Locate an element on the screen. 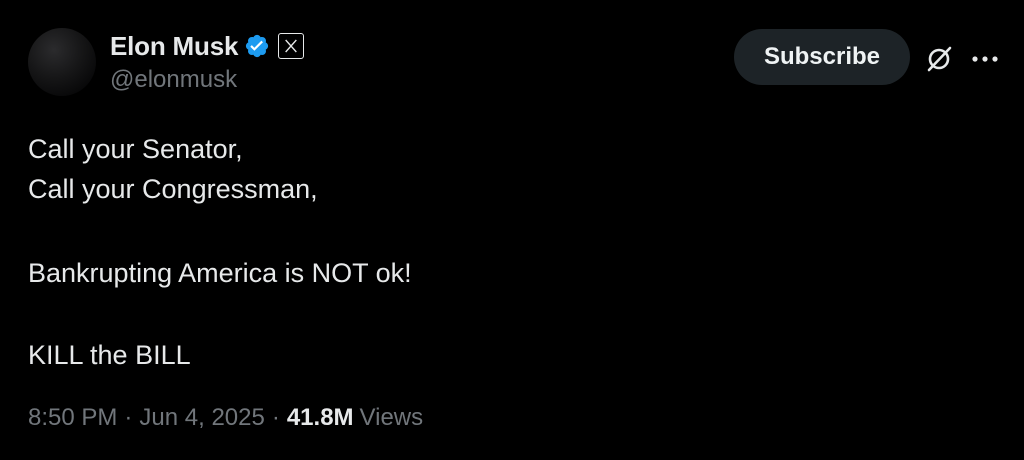 The height and width of the screenshot is (460, 1024). subscribe-button: Subscribe is located at coordinates (822, 57).